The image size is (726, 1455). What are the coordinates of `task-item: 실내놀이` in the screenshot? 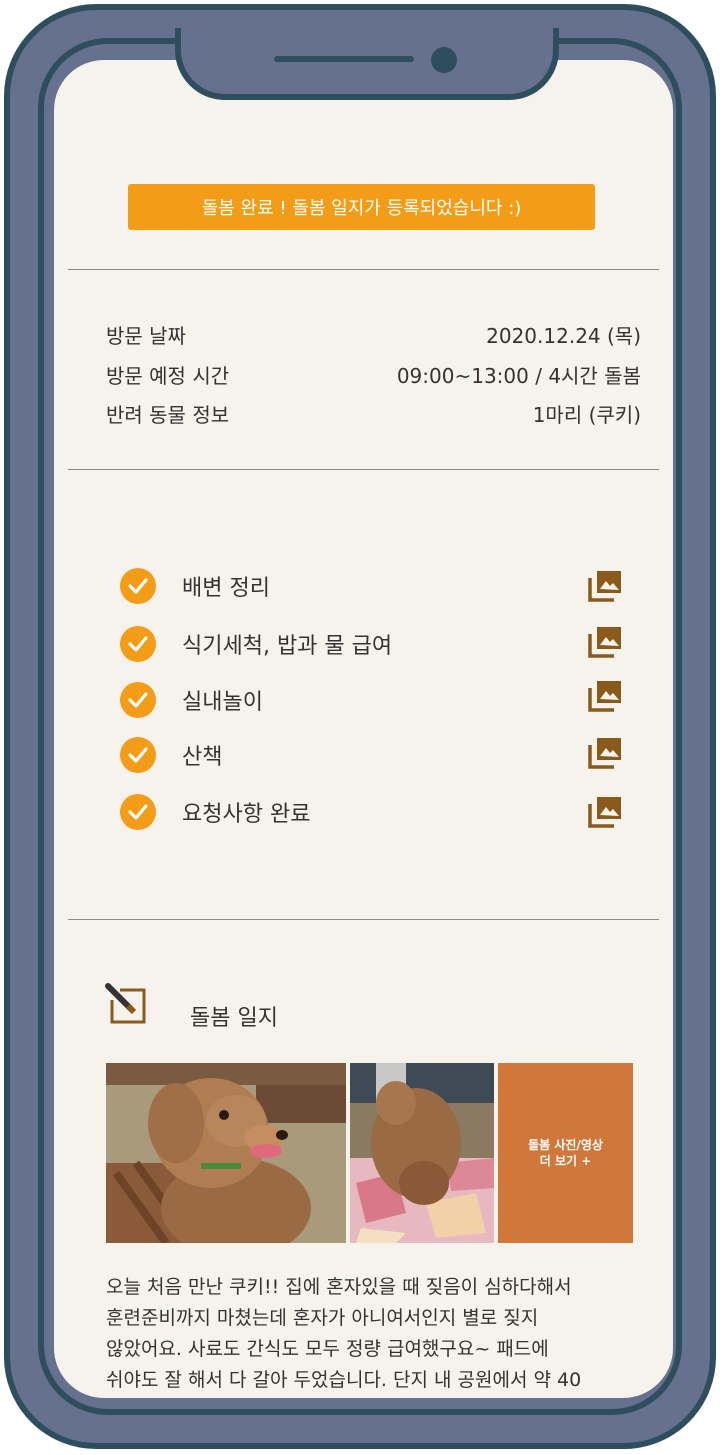 It's located at (370, 700).